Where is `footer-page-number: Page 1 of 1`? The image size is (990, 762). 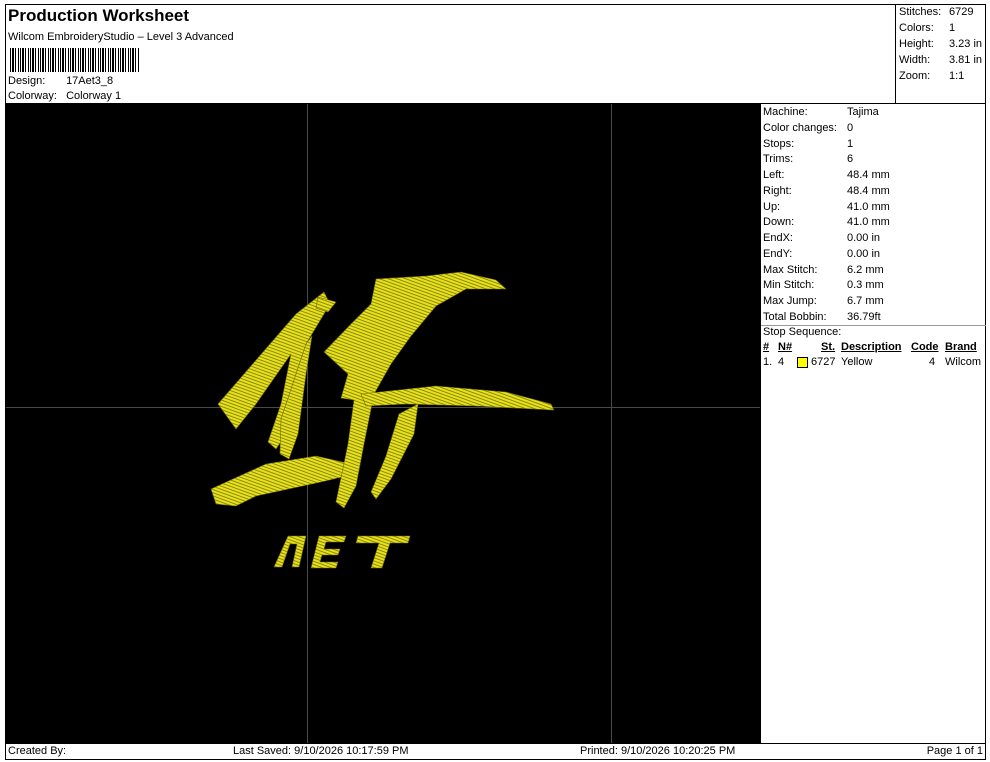 footer-page-number: Page 1 of 1 is located at coordinates (954, 751).